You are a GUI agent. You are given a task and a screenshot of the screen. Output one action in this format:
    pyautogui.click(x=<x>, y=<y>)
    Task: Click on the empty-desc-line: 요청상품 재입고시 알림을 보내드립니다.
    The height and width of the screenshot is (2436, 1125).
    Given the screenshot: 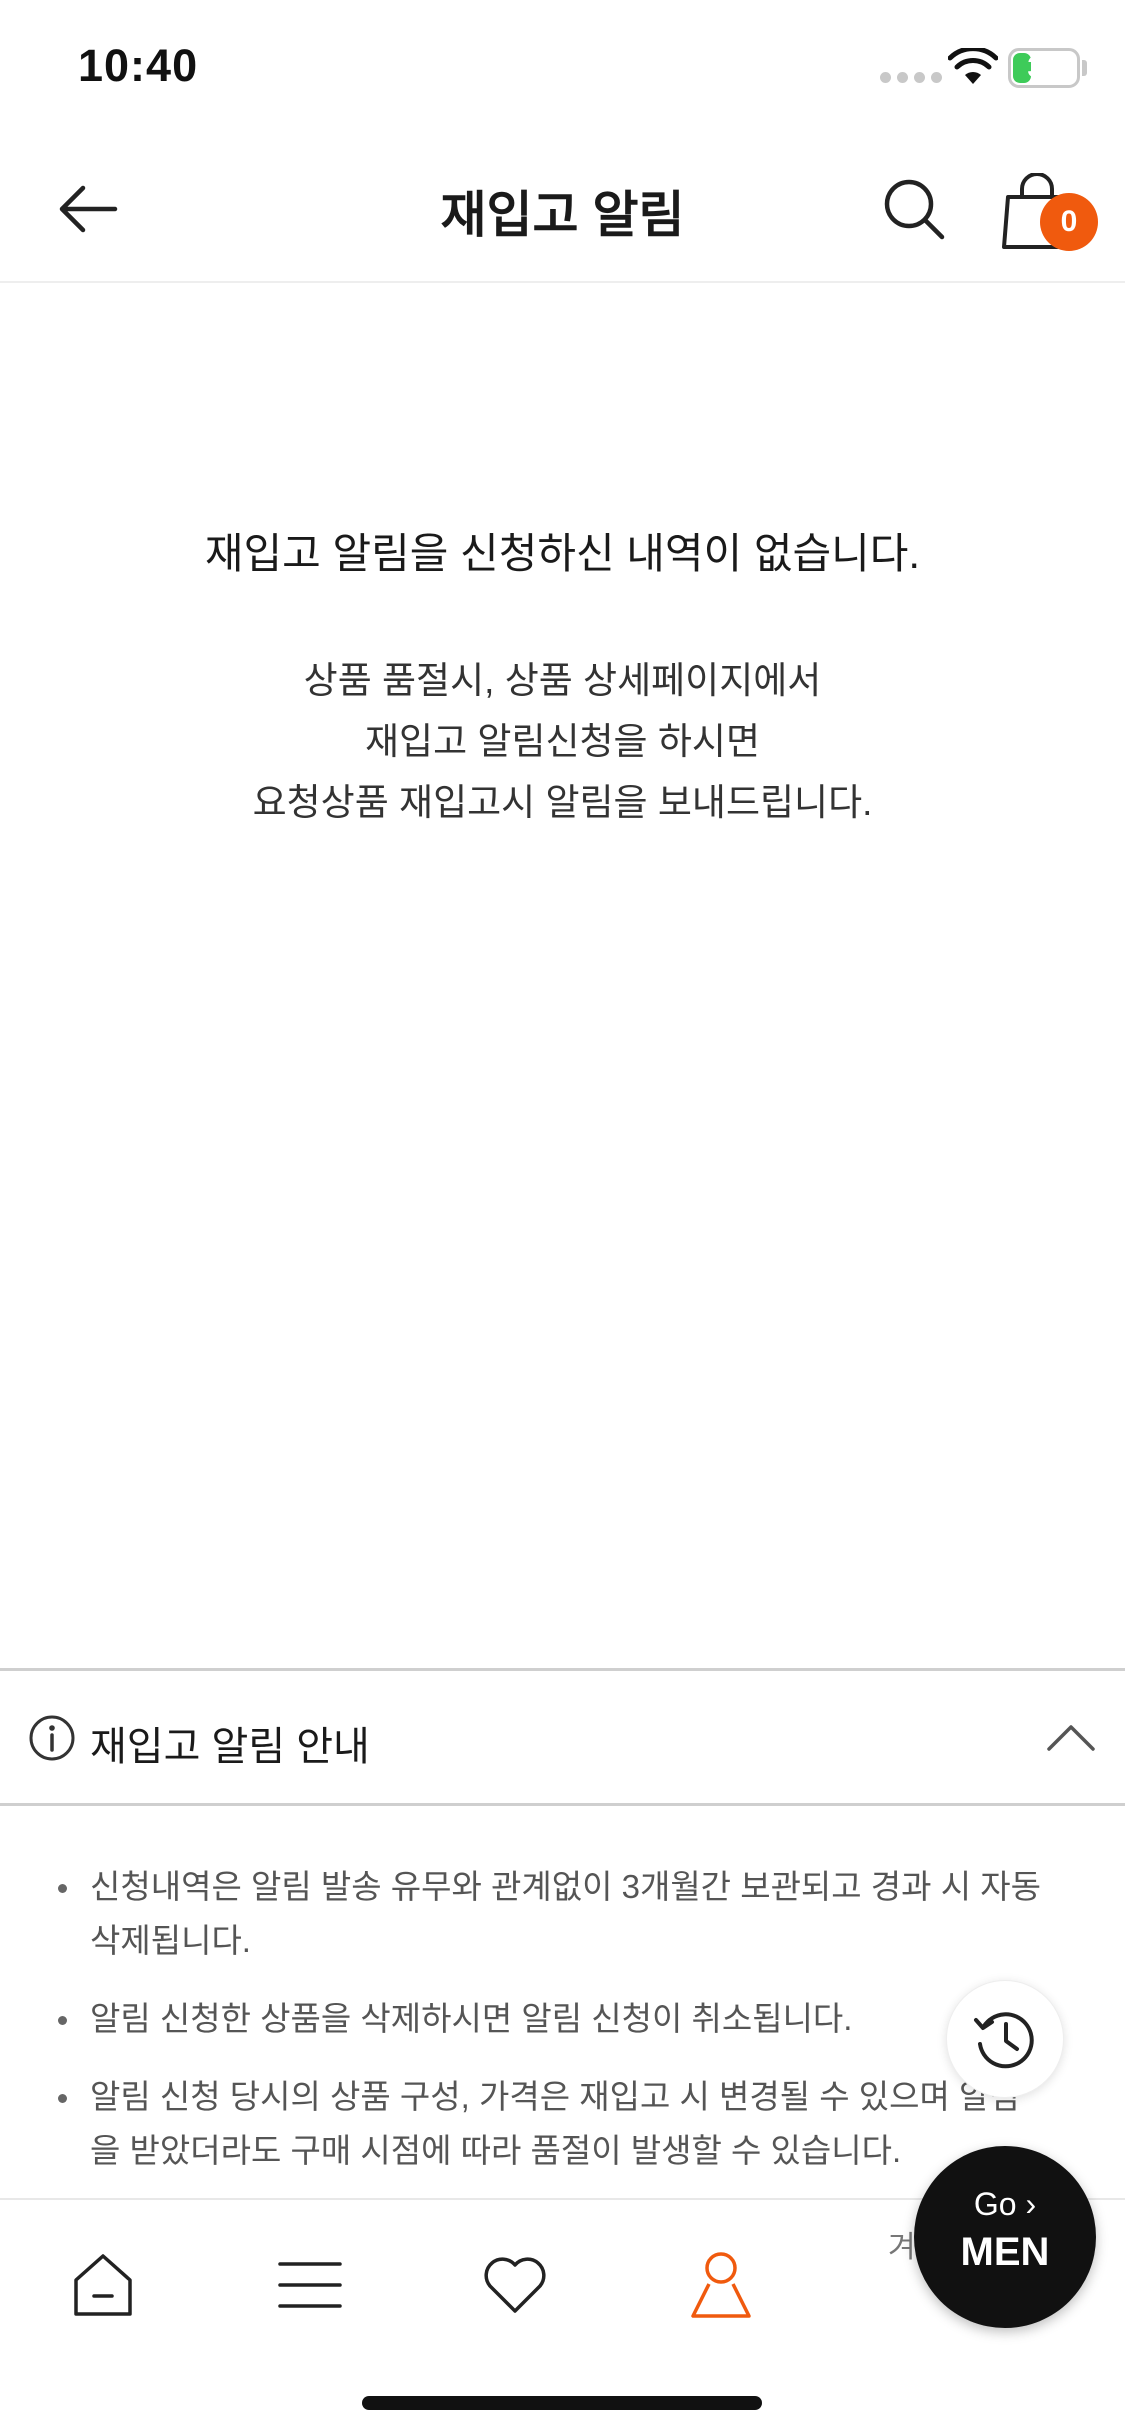 What is the action you would take?
    pyautogui.click(x=562, y=802)
    